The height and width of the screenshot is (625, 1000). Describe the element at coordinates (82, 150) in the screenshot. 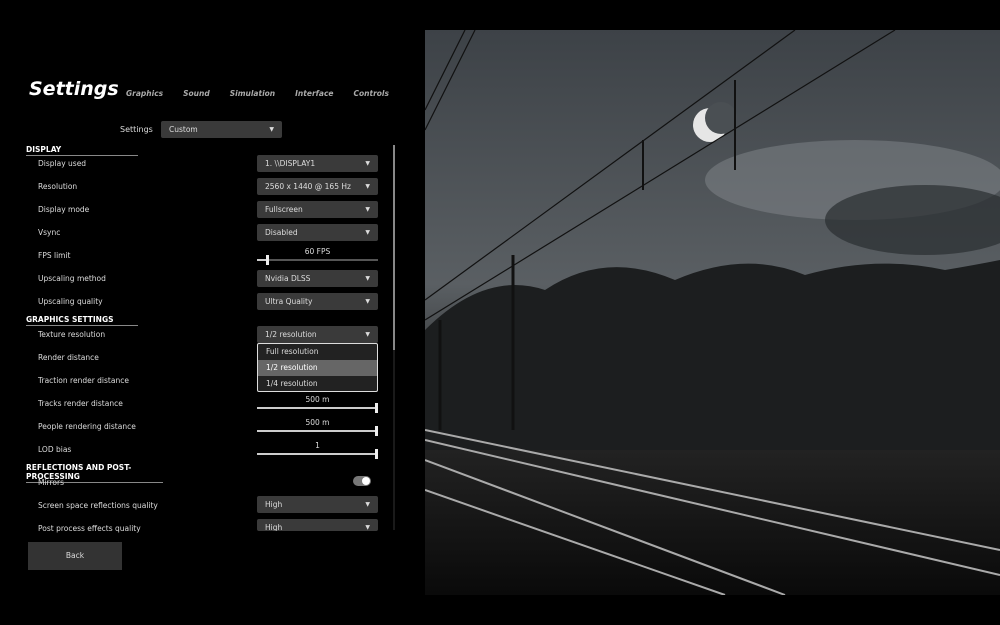

I see `section-display: DISPLAY` at that location.